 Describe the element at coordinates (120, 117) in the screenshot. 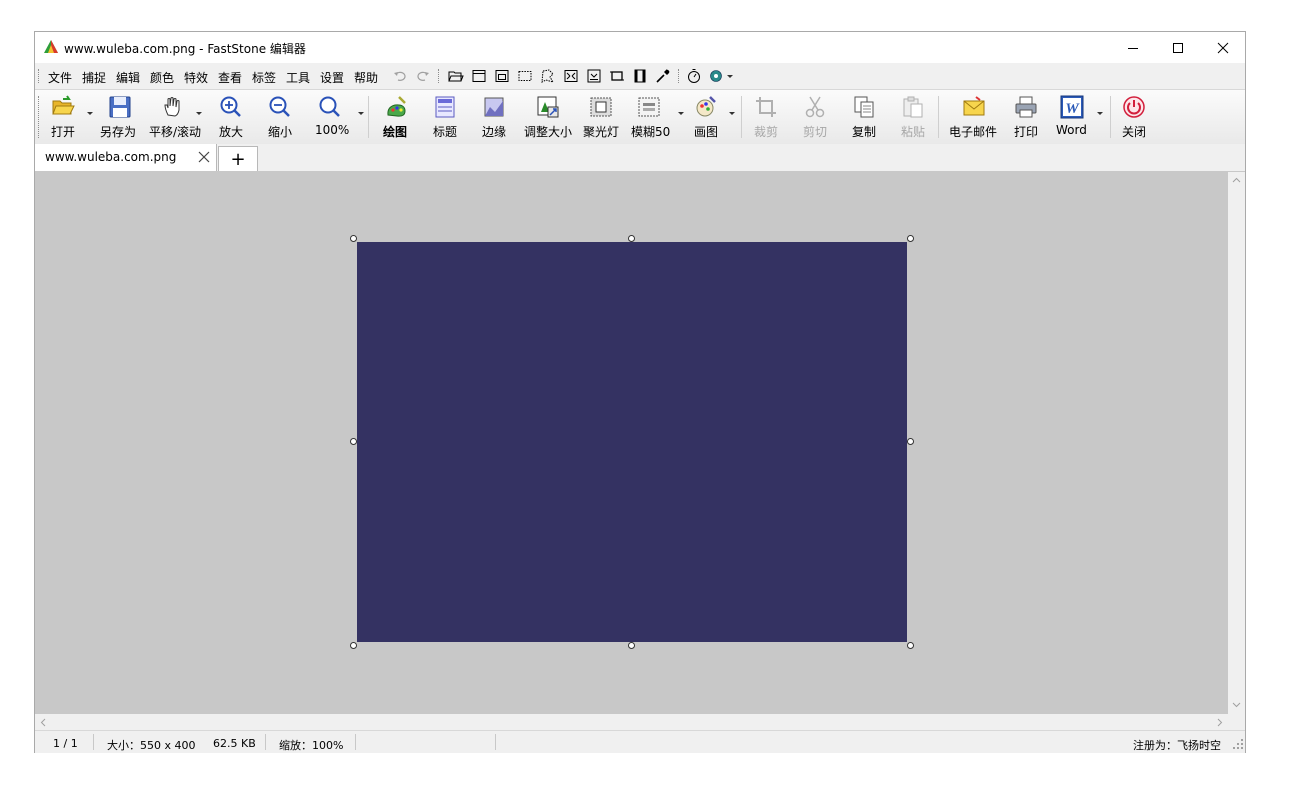

I see `save-as-button: 另存为` at that location.